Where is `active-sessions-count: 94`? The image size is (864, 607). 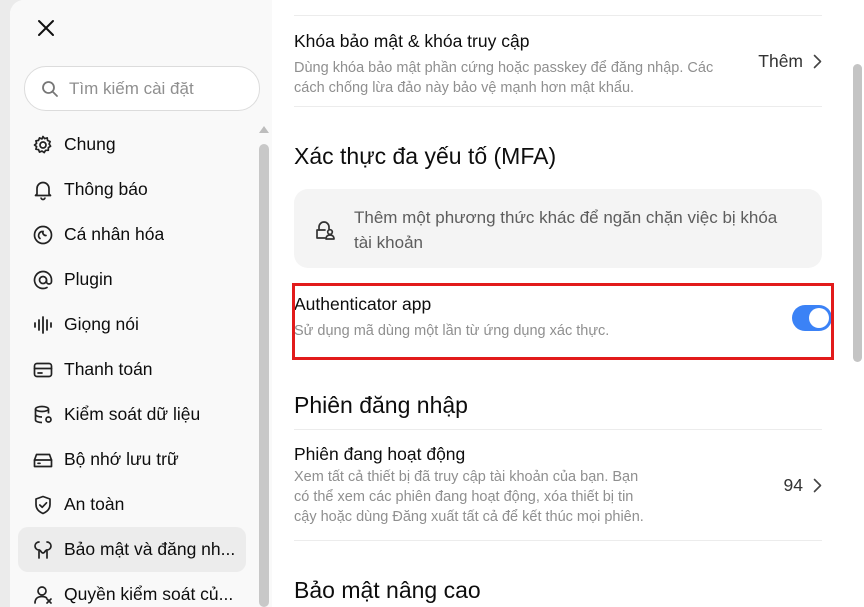 active-sessions-count: 94 is located at coordinates (793, 485).